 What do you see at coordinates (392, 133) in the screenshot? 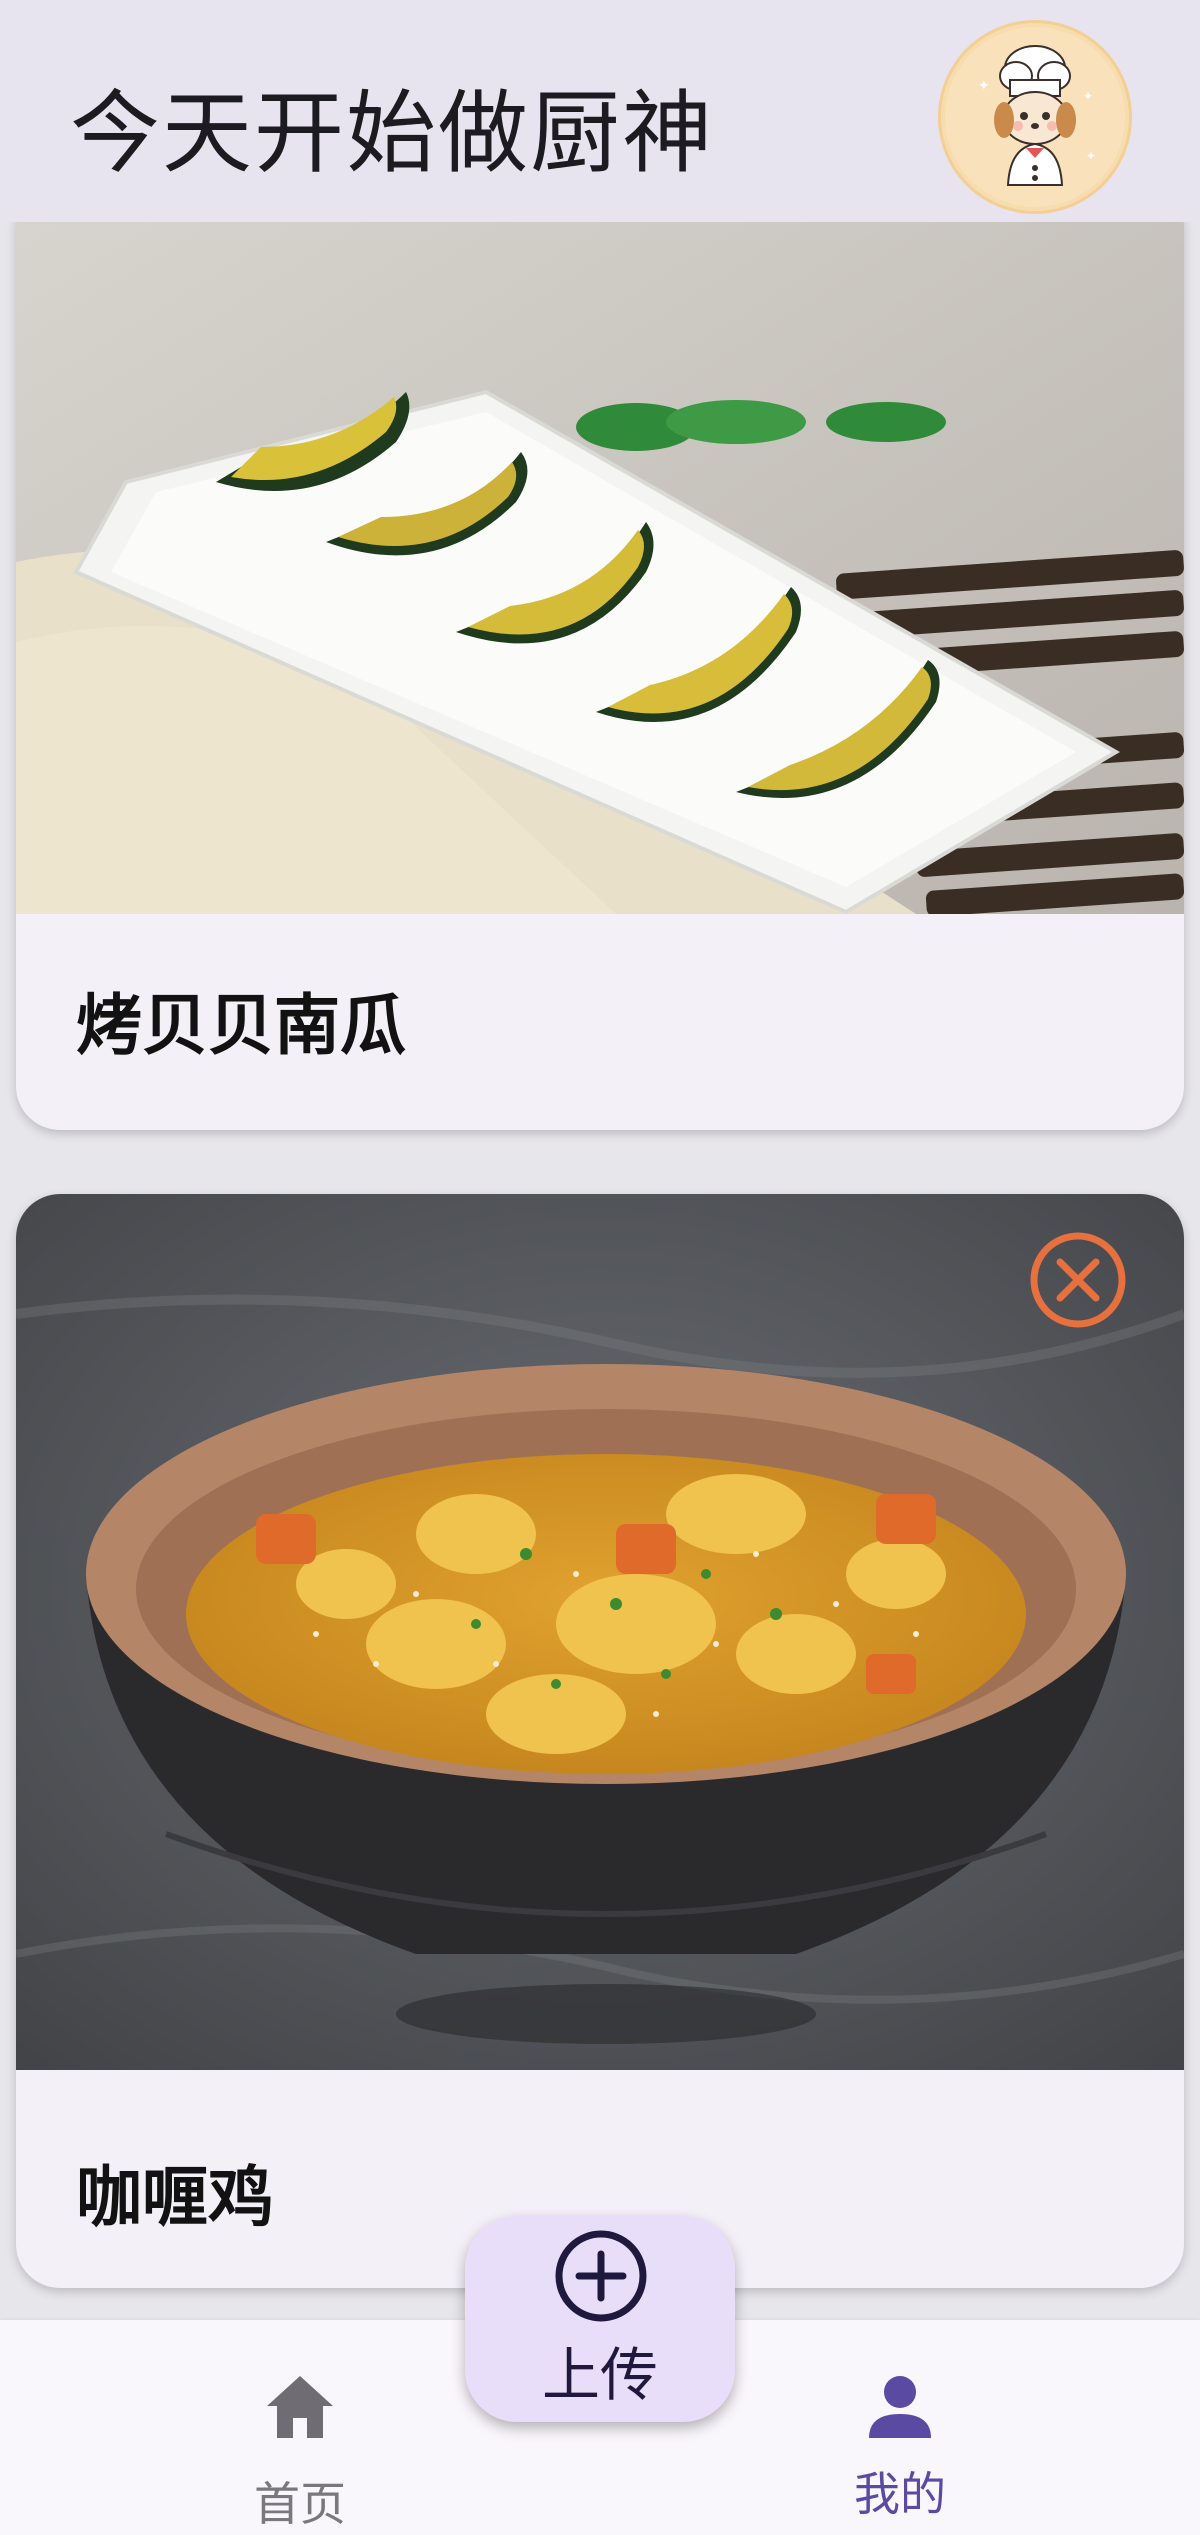
I see `app-title: 今天开始做厨神` at bounding box center [392, 133].